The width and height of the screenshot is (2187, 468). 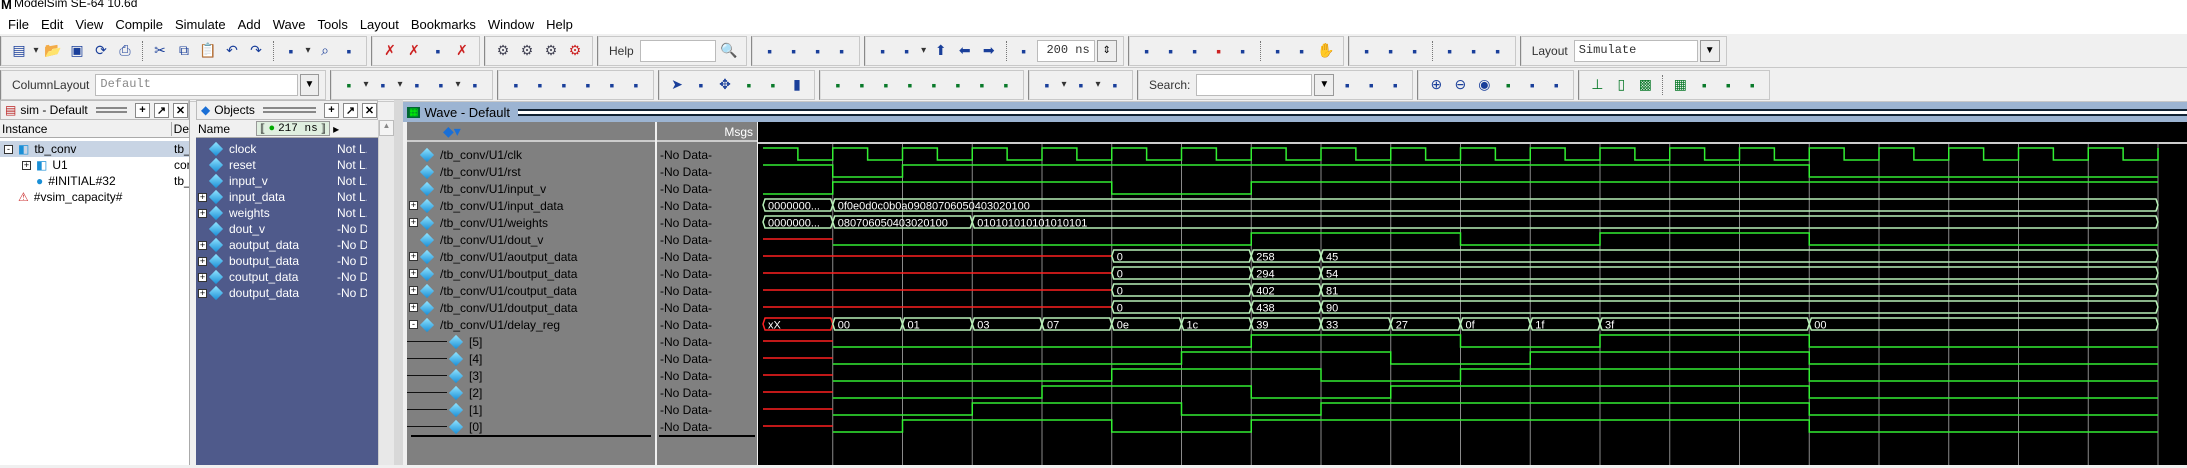 I want to click on wave-signal-row: + /tb_conv/U1/coutput_data, so click(x=531, y=290).